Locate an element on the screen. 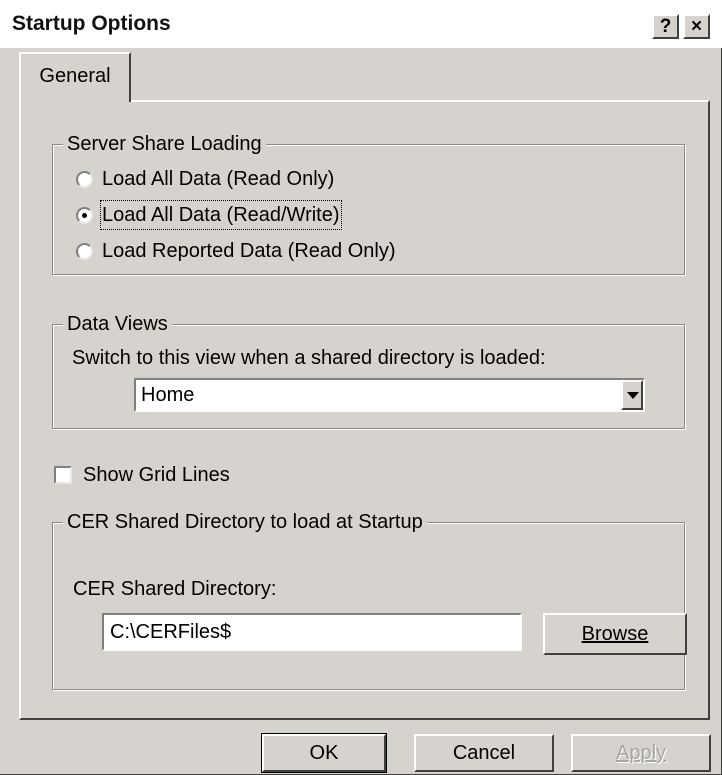 This screenshot has width=722, height=775. show-grid-lines-checkbox is located at coordinates (63, 475).